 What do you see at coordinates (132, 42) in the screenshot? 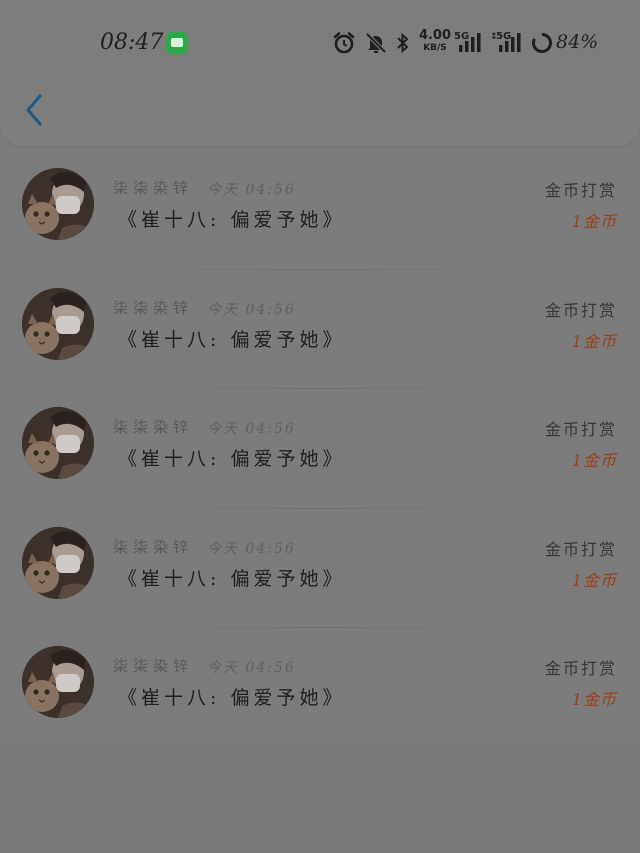
I see `status-time: 08:47` at bounding box center [132, 42].